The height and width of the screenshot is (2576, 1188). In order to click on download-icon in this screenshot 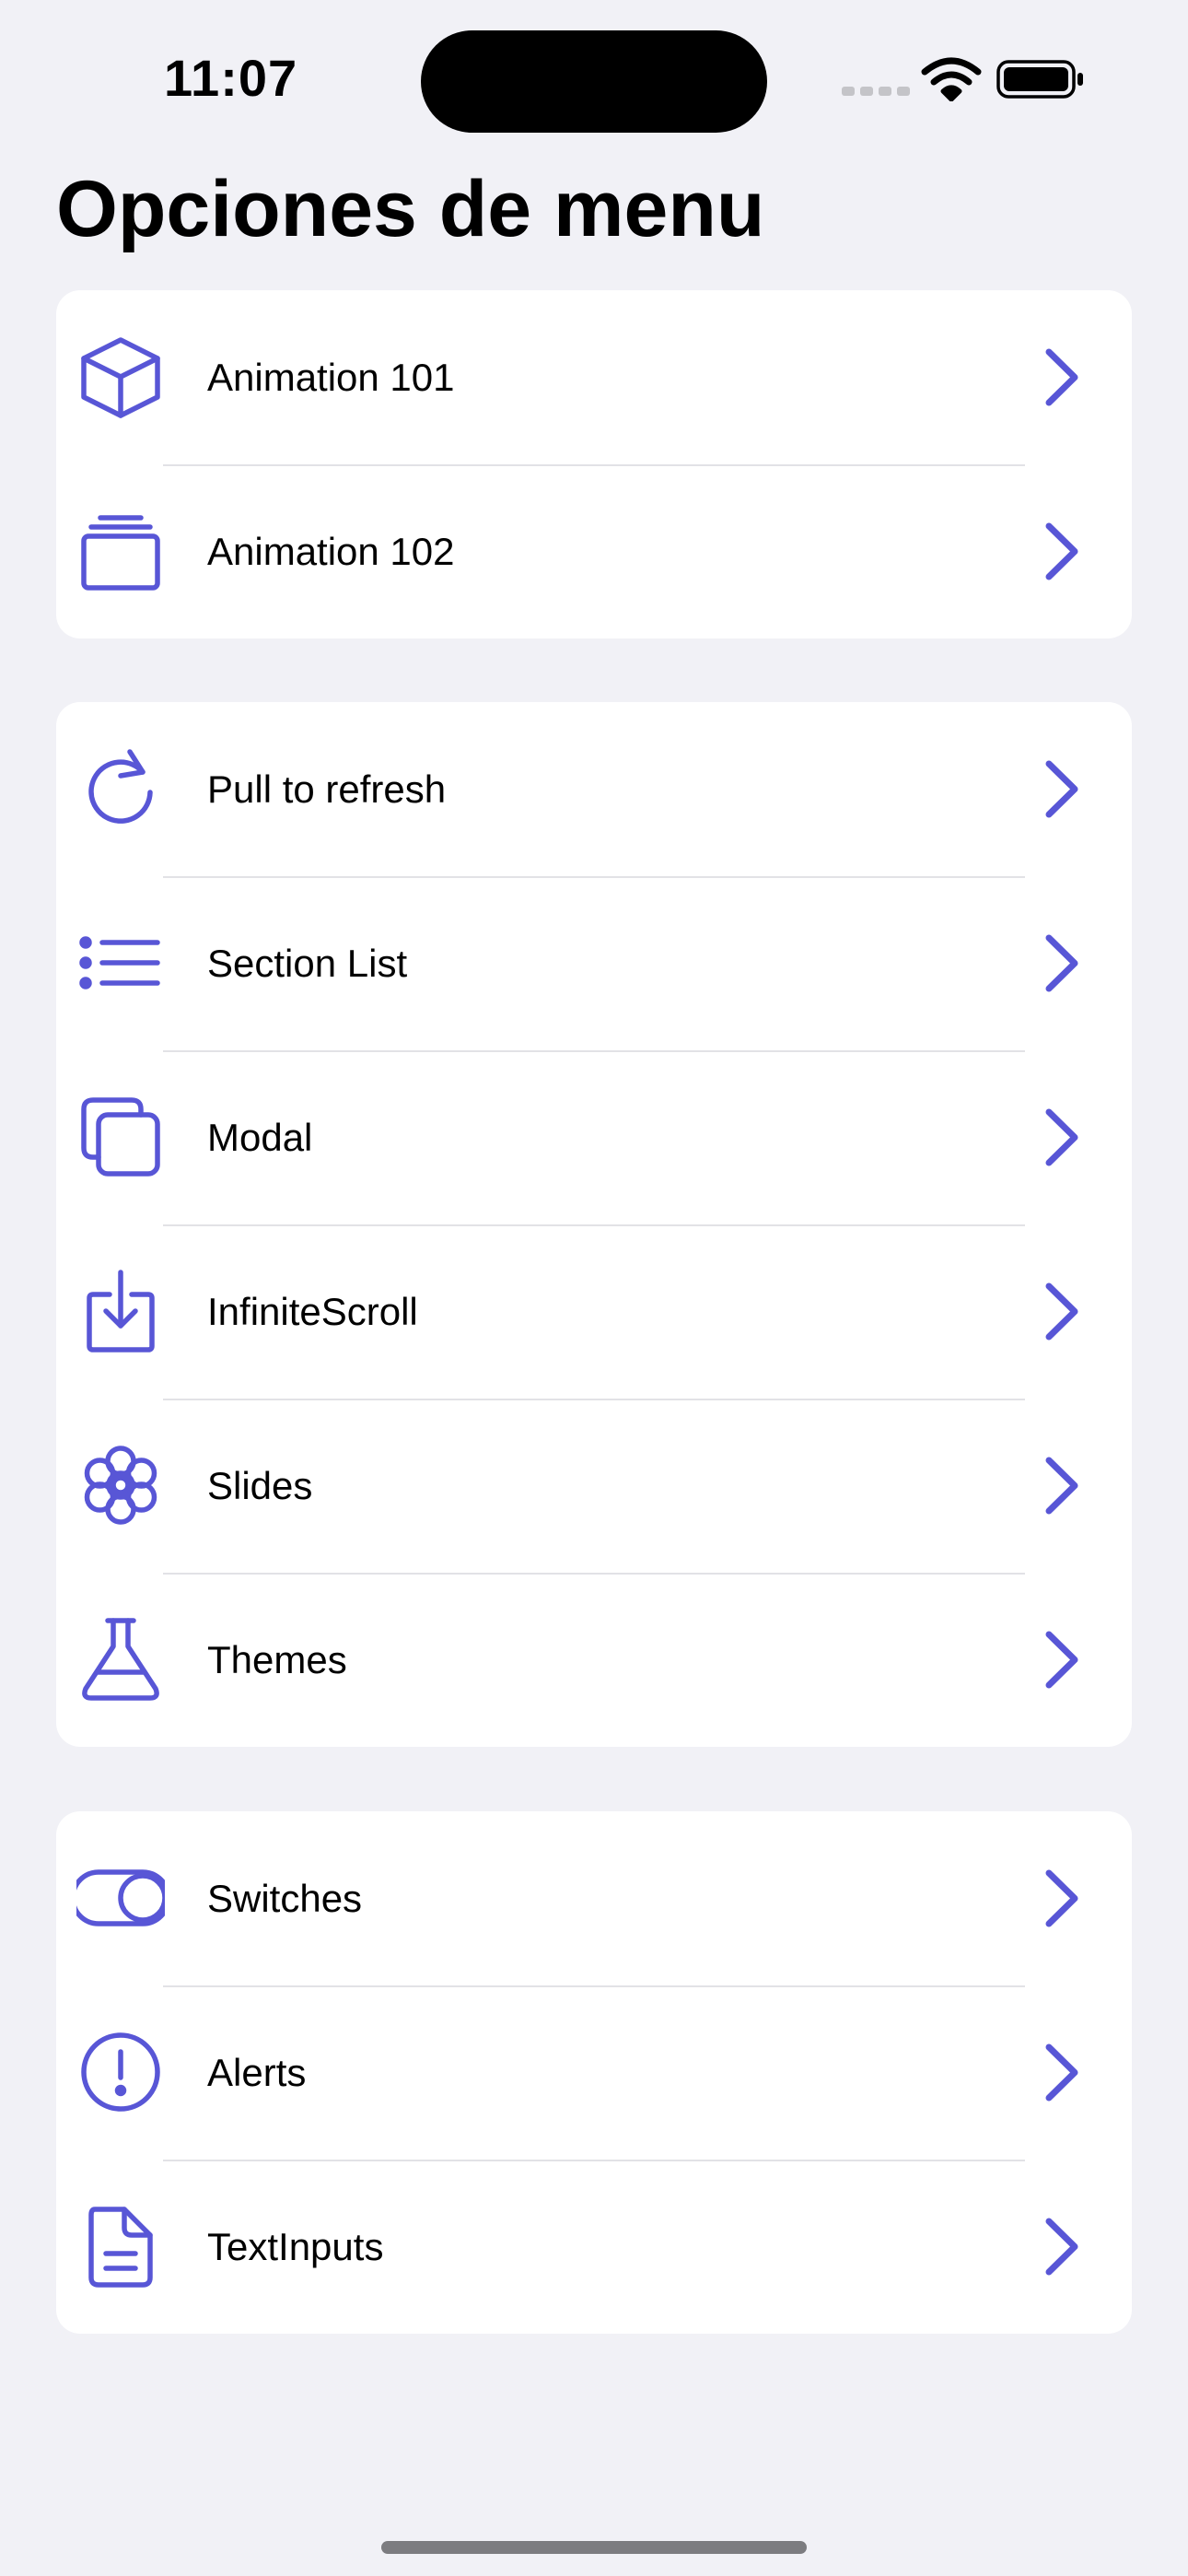, I will do `click(120, 1311)`.